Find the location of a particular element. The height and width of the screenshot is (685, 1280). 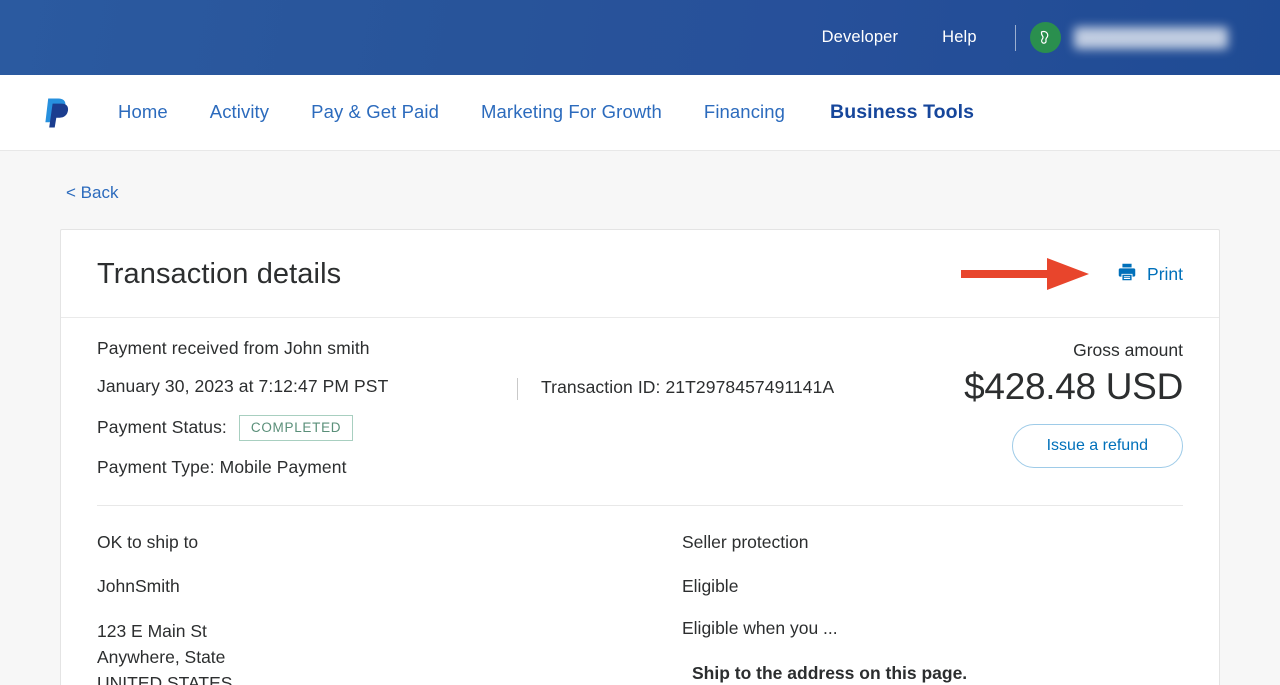

address-line-2: Anywhere, State is located at coordinates (161, 656).